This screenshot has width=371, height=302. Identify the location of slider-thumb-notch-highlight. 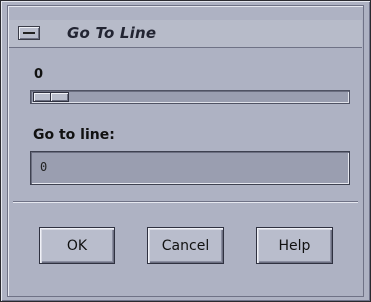
(51, 97).